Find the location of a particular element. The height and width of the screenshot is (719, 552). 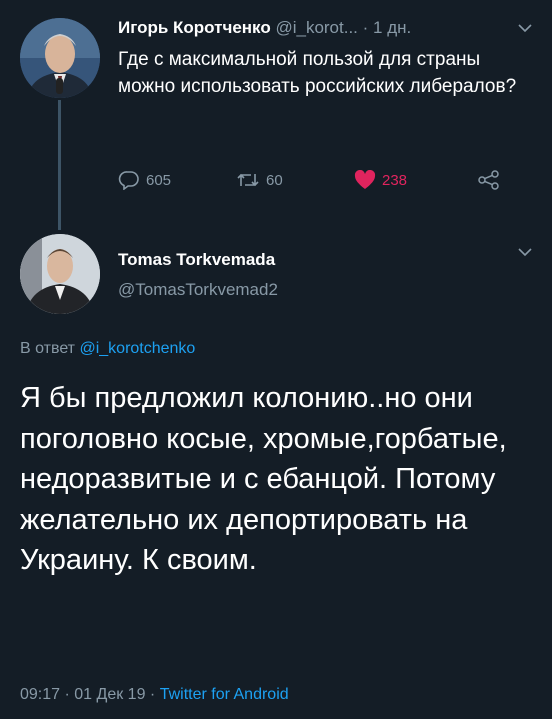

like-button: 238 is located at coordinates (380, 180).